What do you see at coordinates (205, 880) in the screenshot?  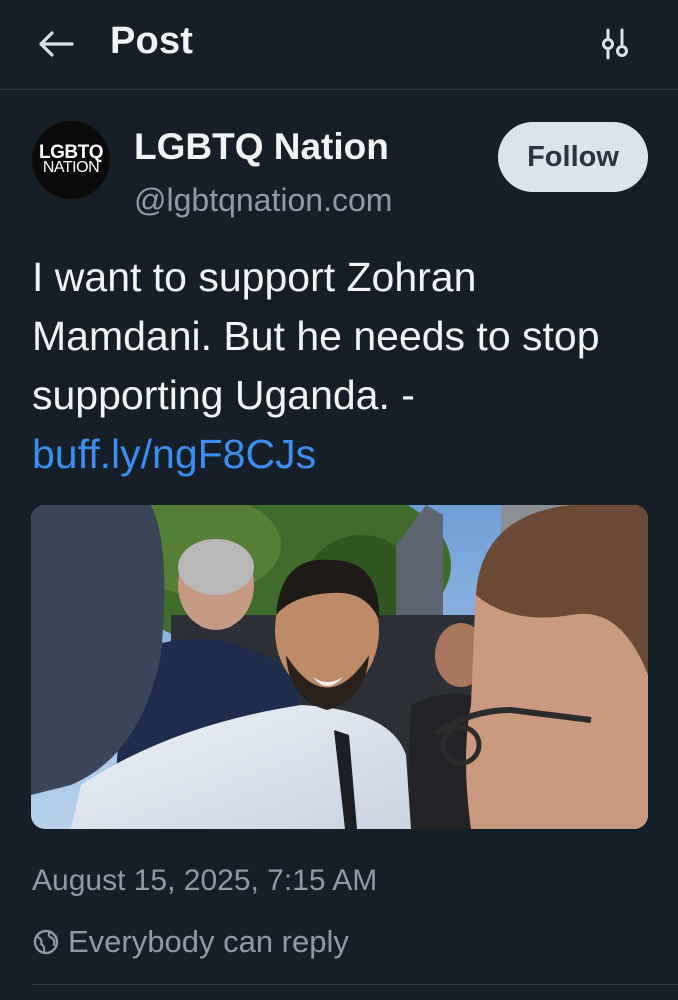 I see `post-timestamp: August 15, 2025, 7:15 AM` at bounding box center [205, 880].